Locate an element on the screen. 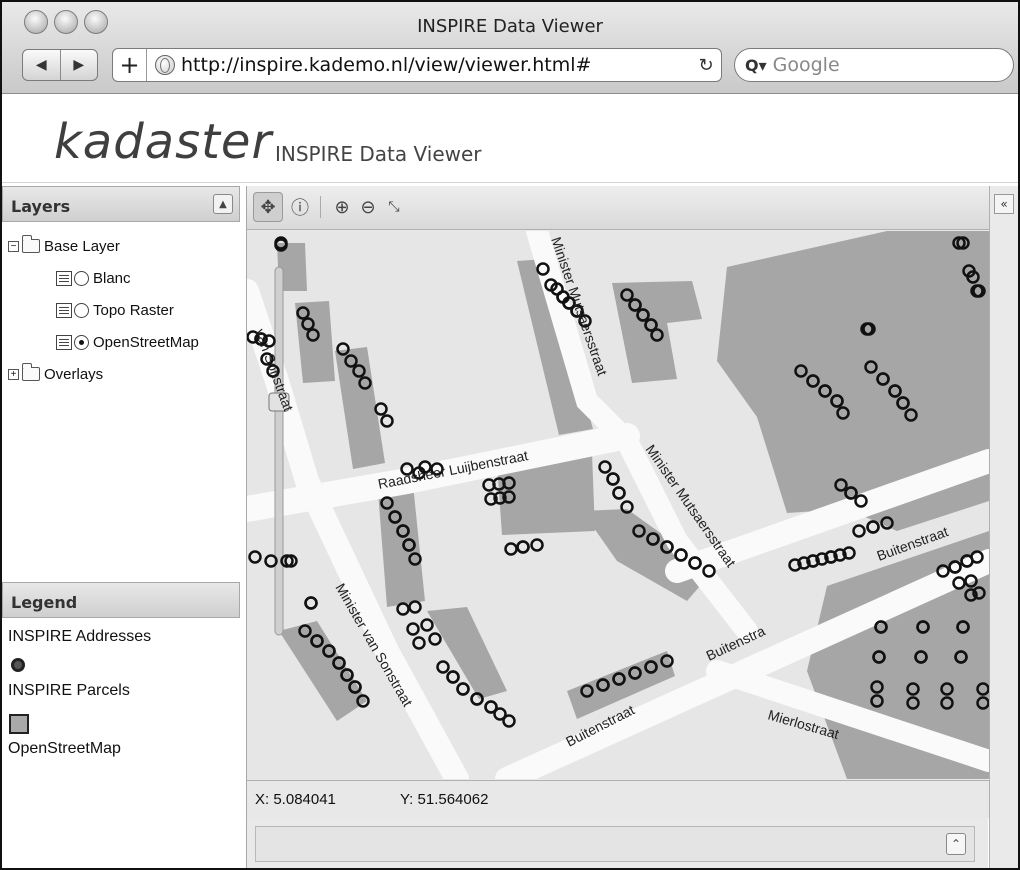 The image size is (1020, 870). layer-item-openstreetmap: OpenStreetMap is located at coordinates (103, 342).